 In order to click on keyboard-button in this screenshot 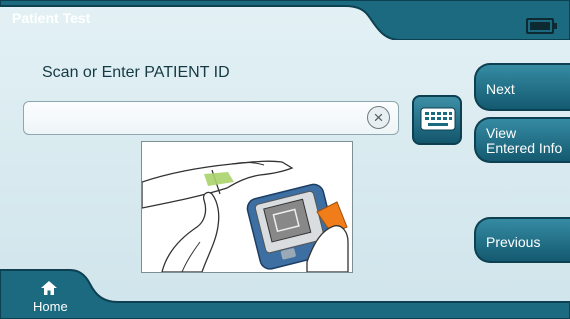, I will do `click(437, 120)`.